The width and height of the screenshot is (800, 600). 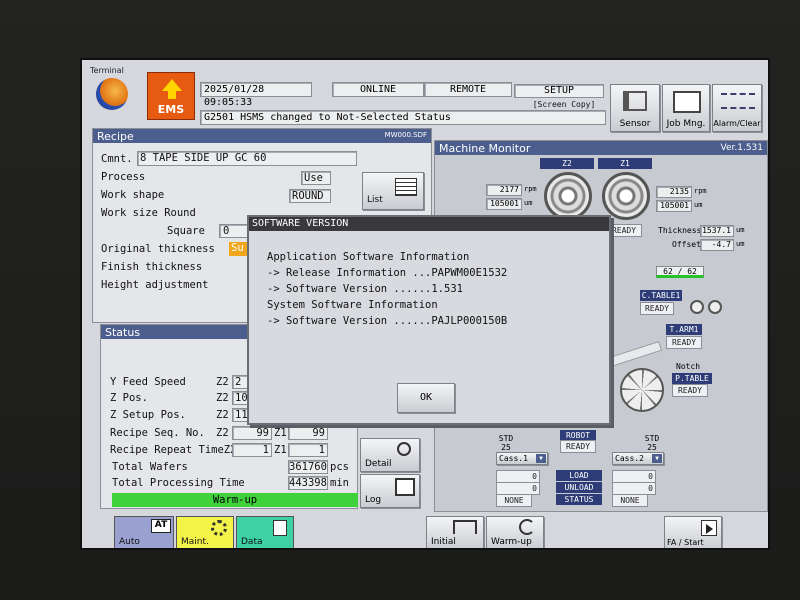 I want to click on document-icon, so click(x=687, y=102).